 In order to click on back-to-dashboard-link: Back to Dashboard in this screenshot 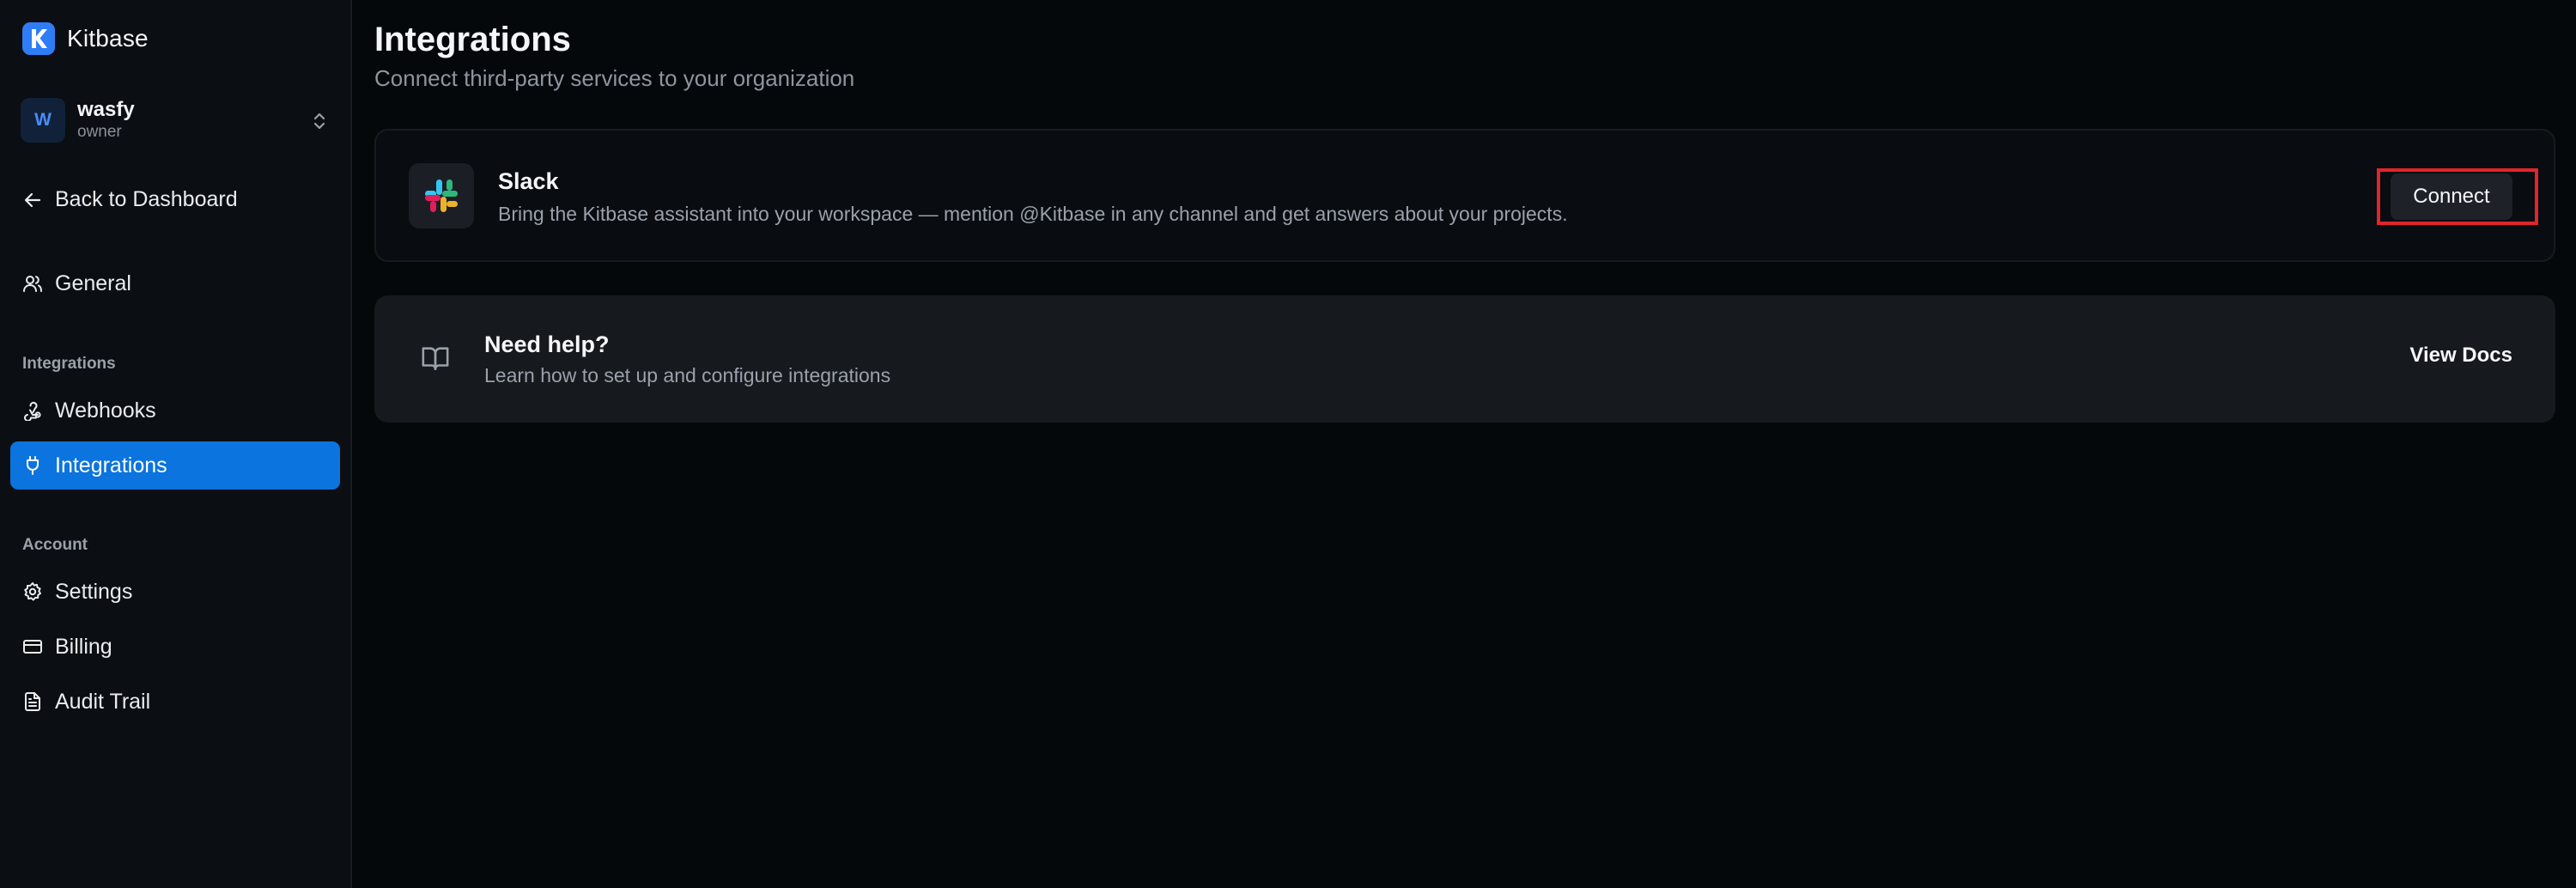, I will do `click(130, 199)`.